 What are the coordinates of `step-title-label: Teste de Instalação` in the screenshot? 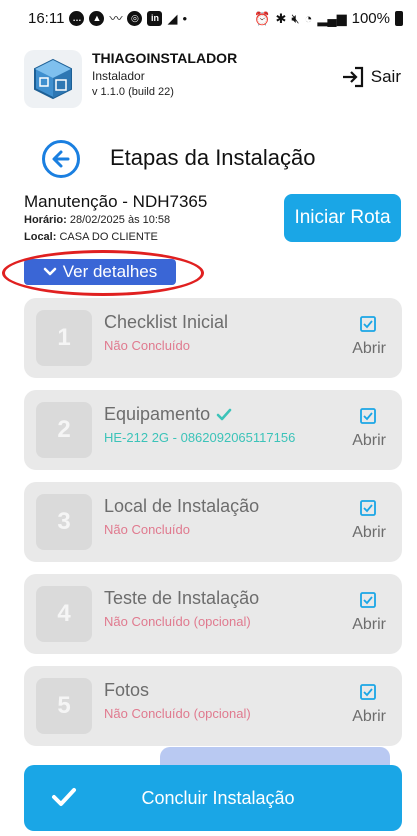 It's located at (182, 598).